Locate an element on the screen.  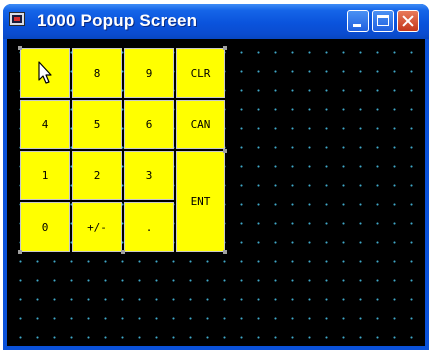
cancel-button: CAN is located at coordinates (200, 124).